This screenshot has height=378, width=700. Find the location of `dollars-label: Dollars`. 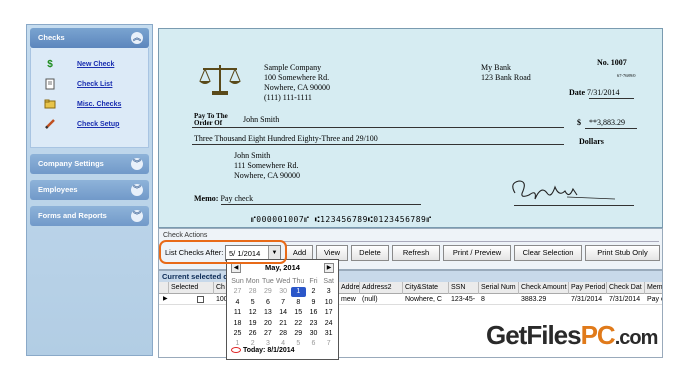

dollars-label: Dollars is located at coordinates (591, 141).